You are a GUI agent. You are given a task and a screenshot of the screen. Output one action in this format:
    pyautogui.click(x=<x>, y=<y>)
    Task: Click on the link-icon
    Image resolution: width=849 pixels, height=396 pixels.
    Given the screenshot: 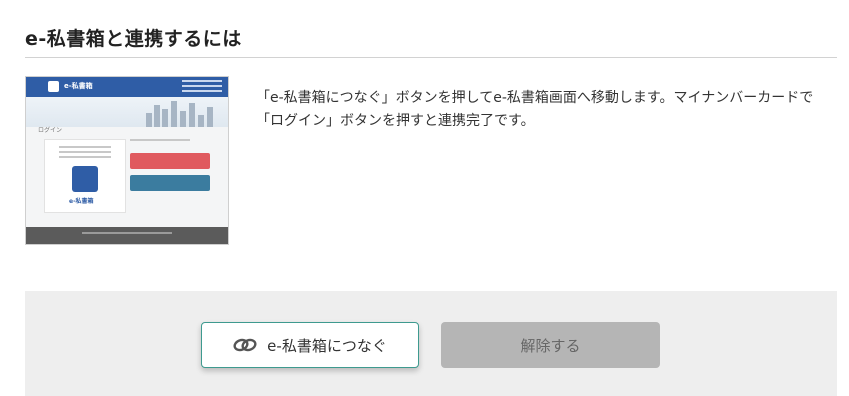 What is the action you would take?
    pyautogui.click(x=245, y=345)
    